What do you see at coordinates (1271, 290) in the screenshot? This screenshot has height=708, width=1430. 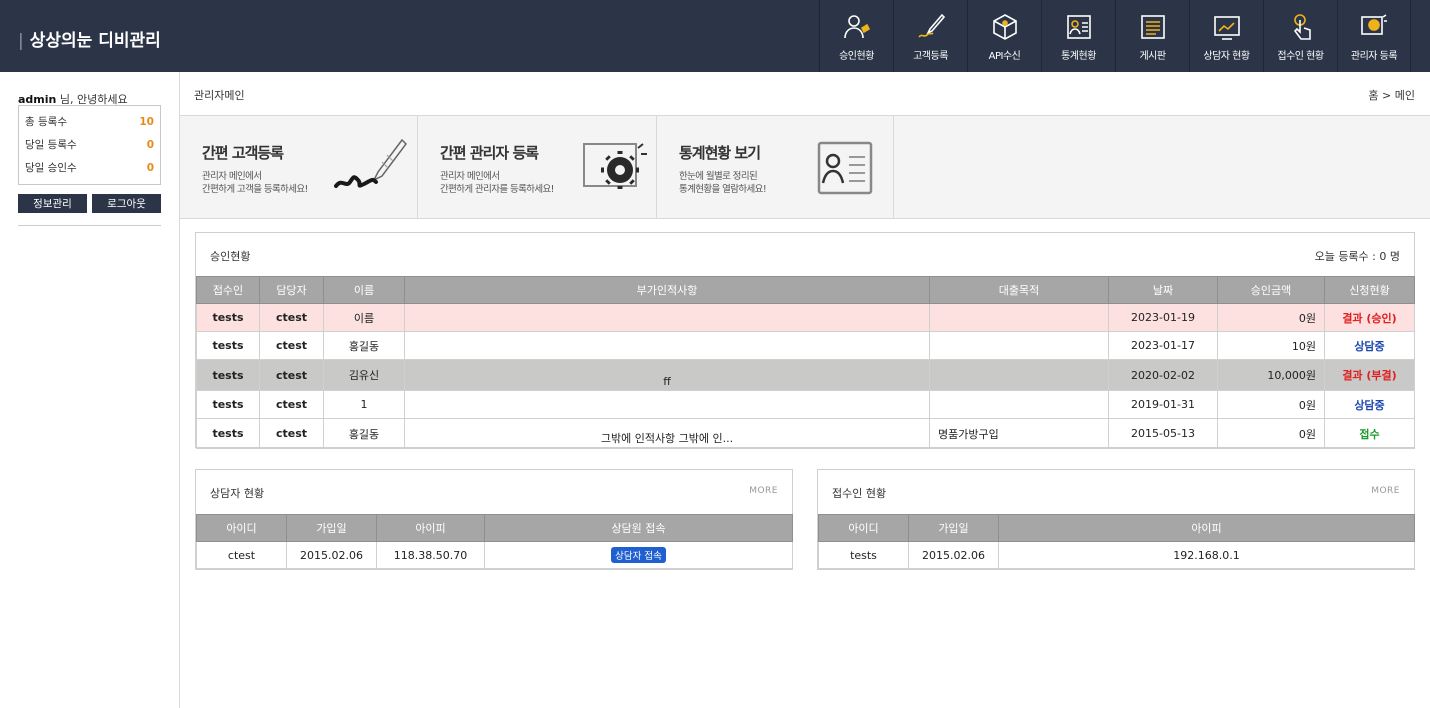 I see `column-header: 승인금액` at bounding box center [1271, 290].